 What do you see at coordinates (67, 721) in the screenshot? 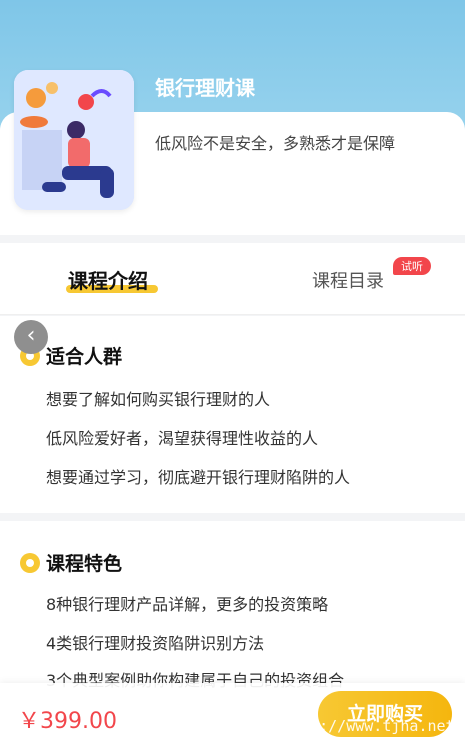
I see `price-label: ￥399.00` at bounding box center [67, 721].